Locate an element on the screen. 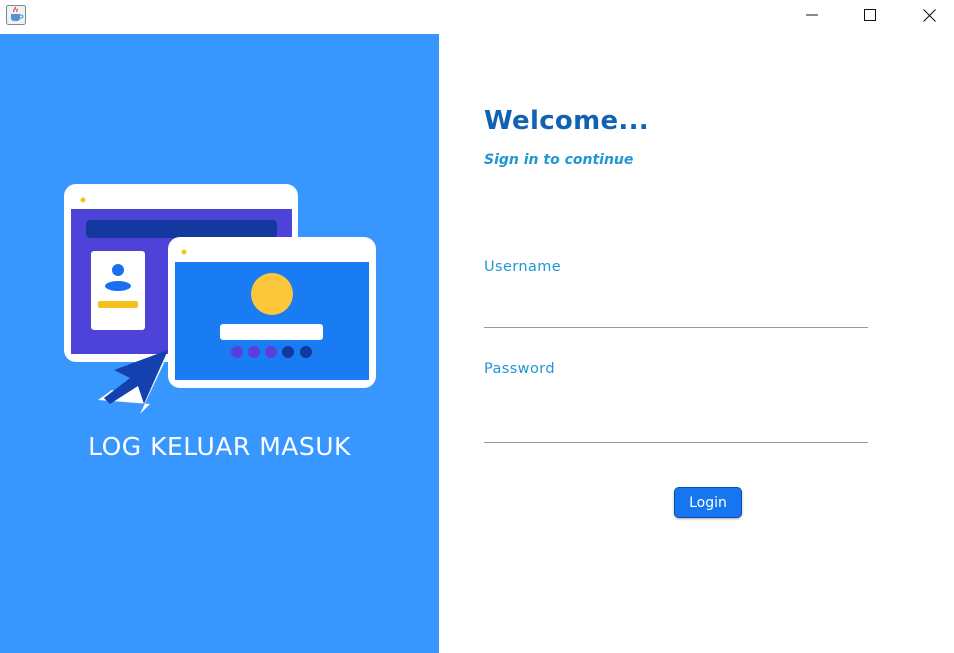  minimize-icon is located at coordinates (812, 15).